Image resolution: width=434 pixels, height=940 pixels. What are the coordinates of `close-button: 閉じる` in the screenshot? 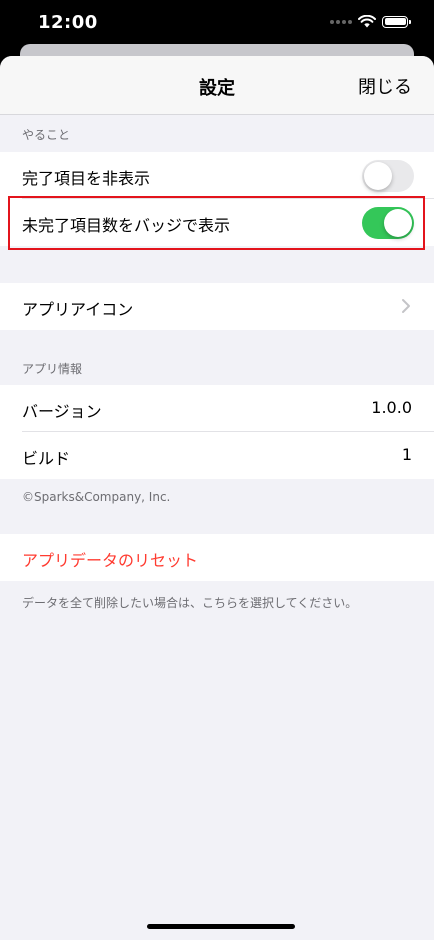 It's located at (385, 86).